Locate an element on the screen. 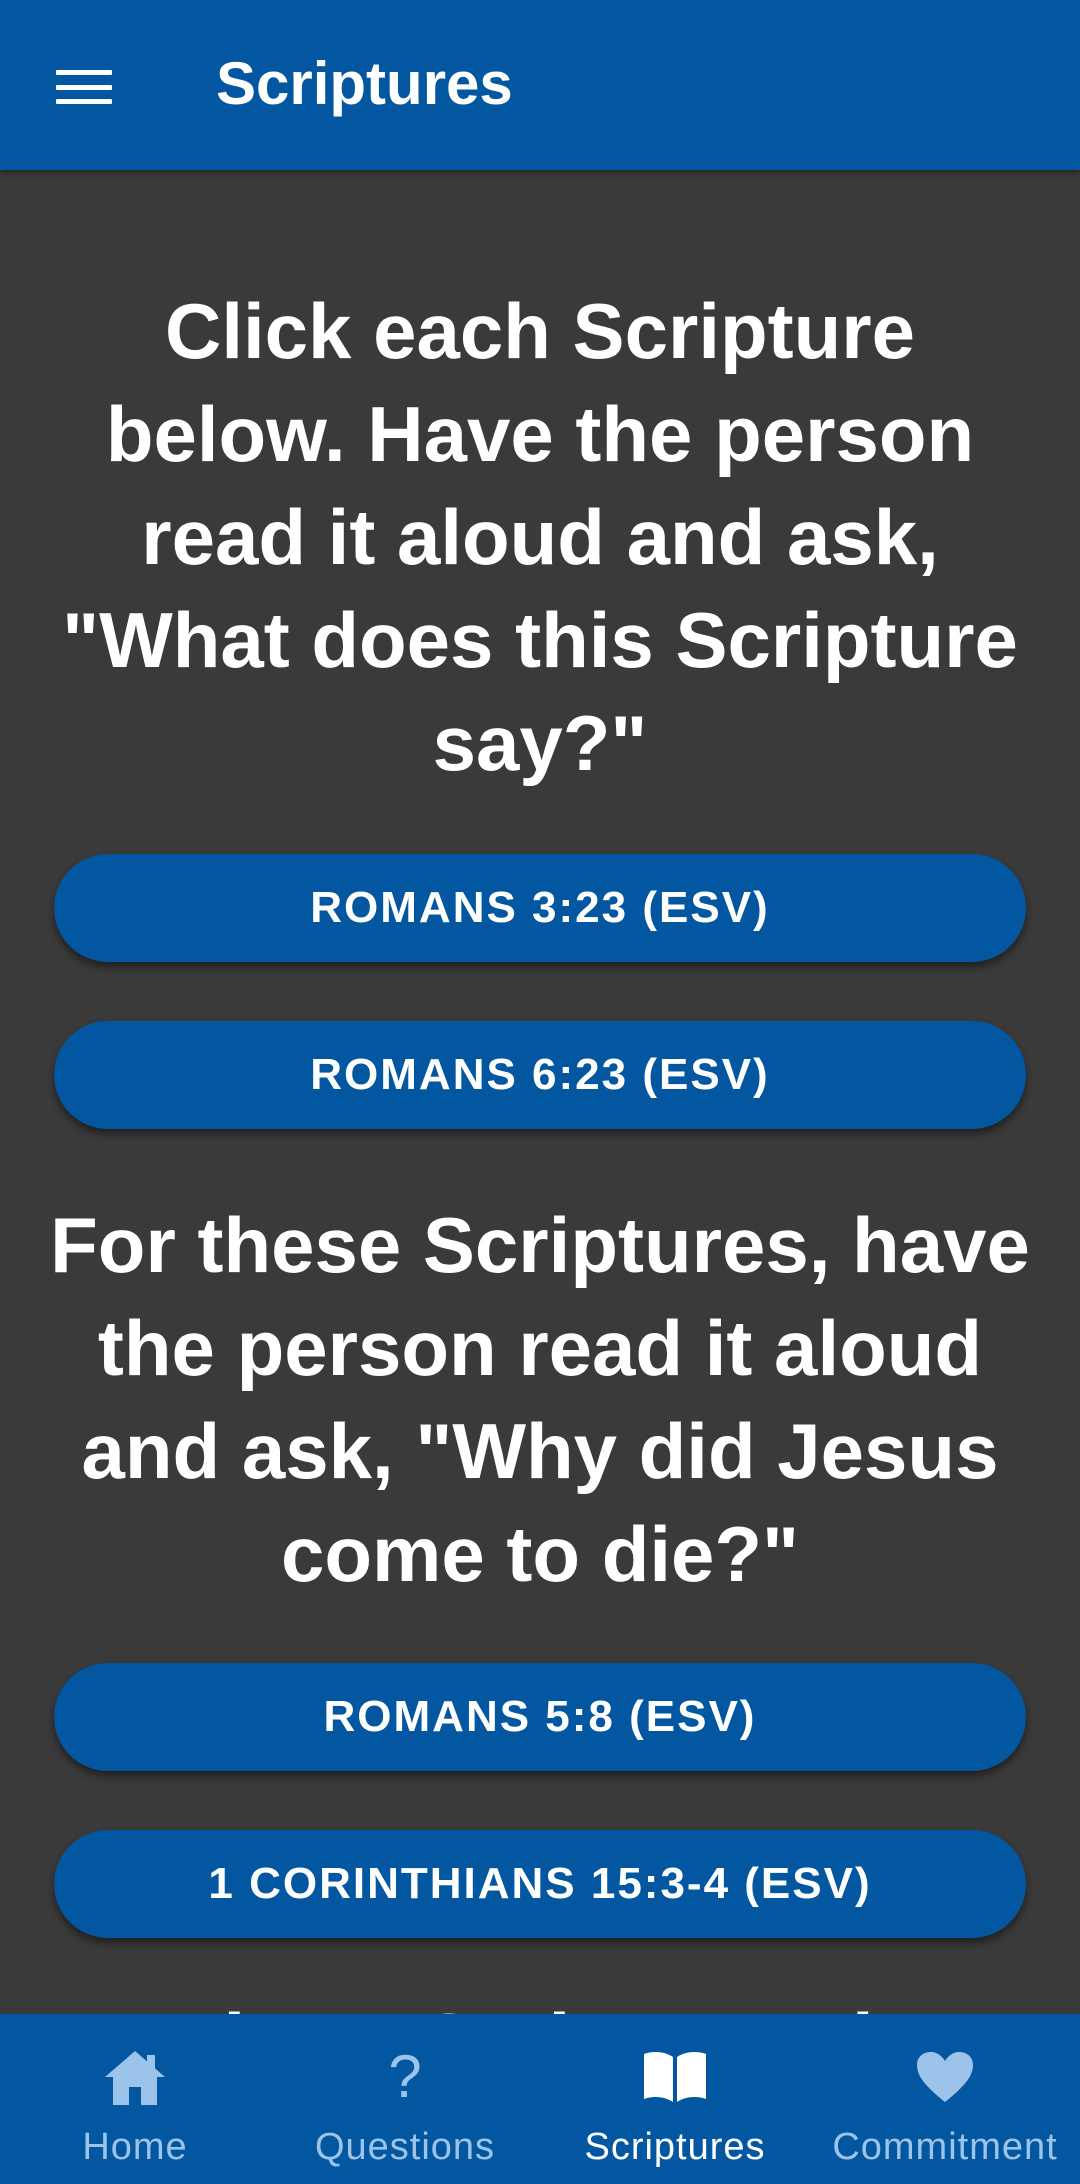 The image size is (1080, 2184). 1-corinthians-15-3-4-button: 1 CORINTHIANS 15:3-4 (ESV) is located at coordinates (540, 1884).